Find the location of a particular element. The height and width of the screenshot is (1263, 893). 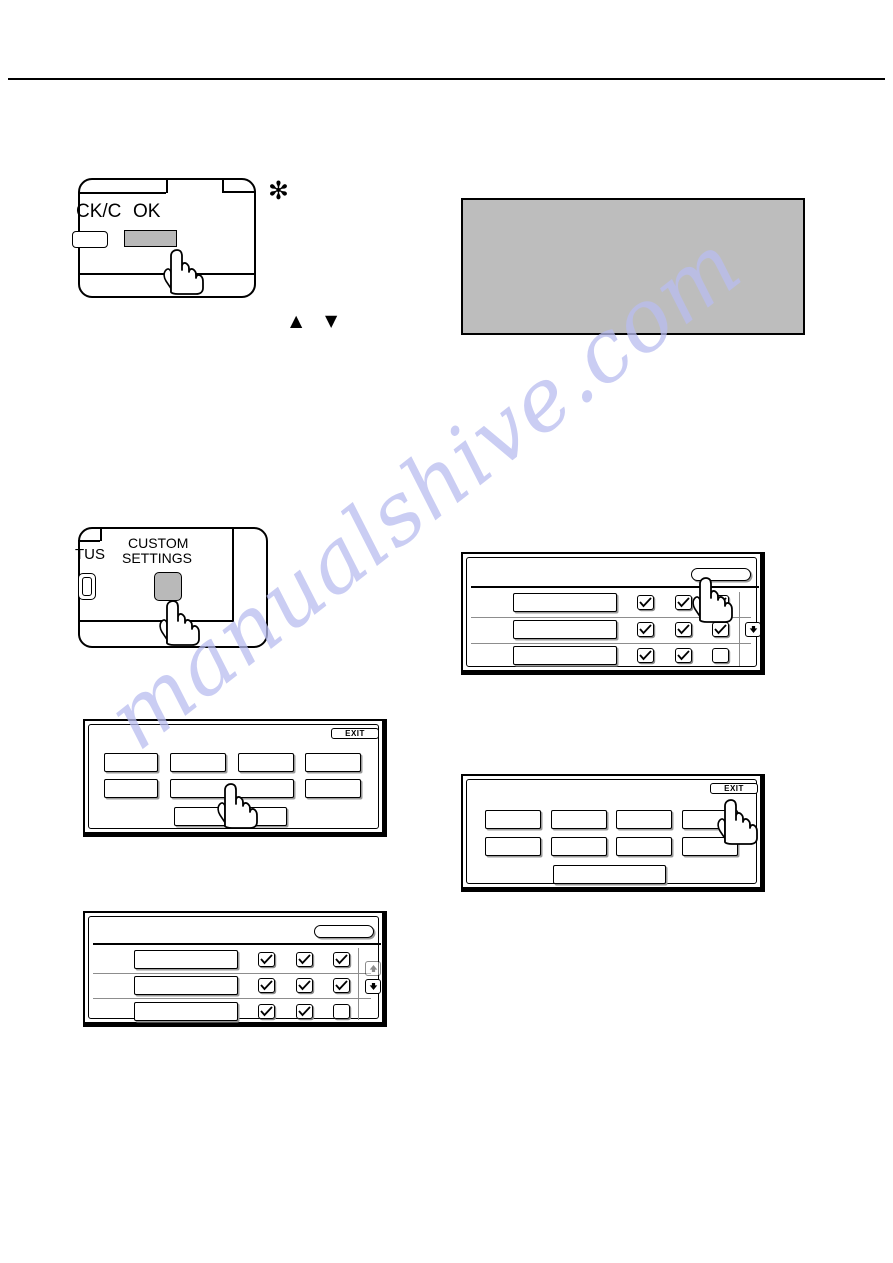

account-list-screen-top is located at coordinates (613, 613).